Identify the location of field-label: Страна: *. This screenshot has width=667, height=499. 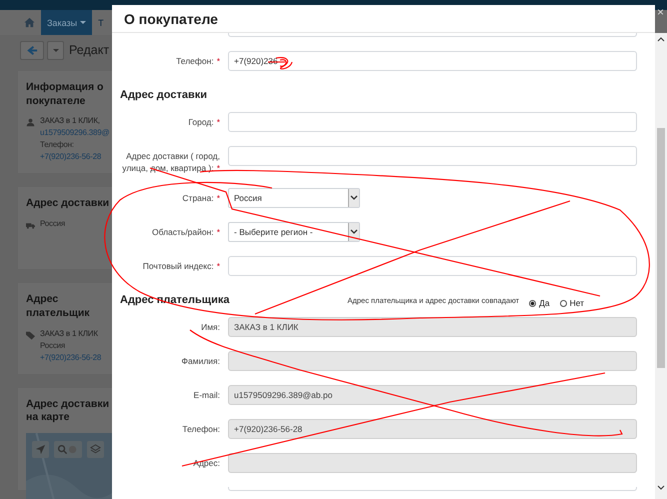
(200, 198).